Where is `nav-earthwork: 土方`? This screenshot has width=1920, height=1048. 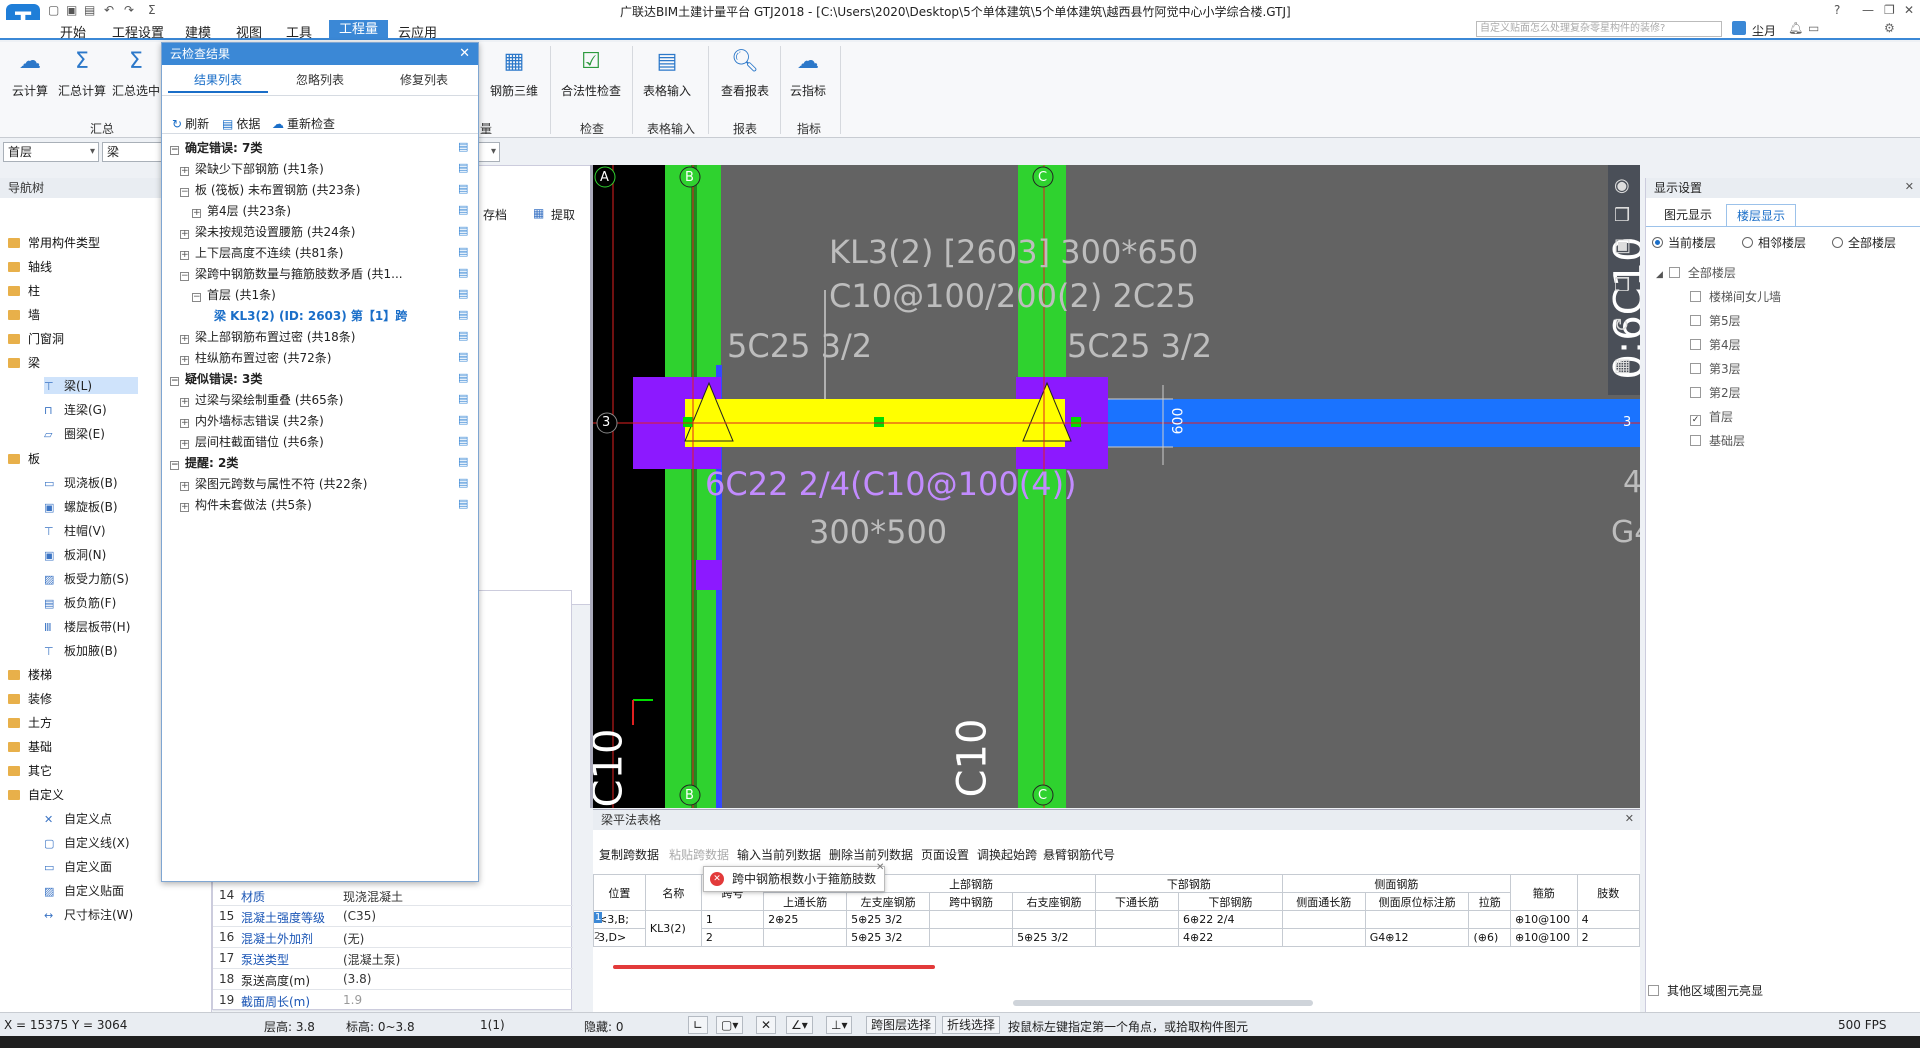
nav-earthwork: 土方 is located at coordinates (30, 722).